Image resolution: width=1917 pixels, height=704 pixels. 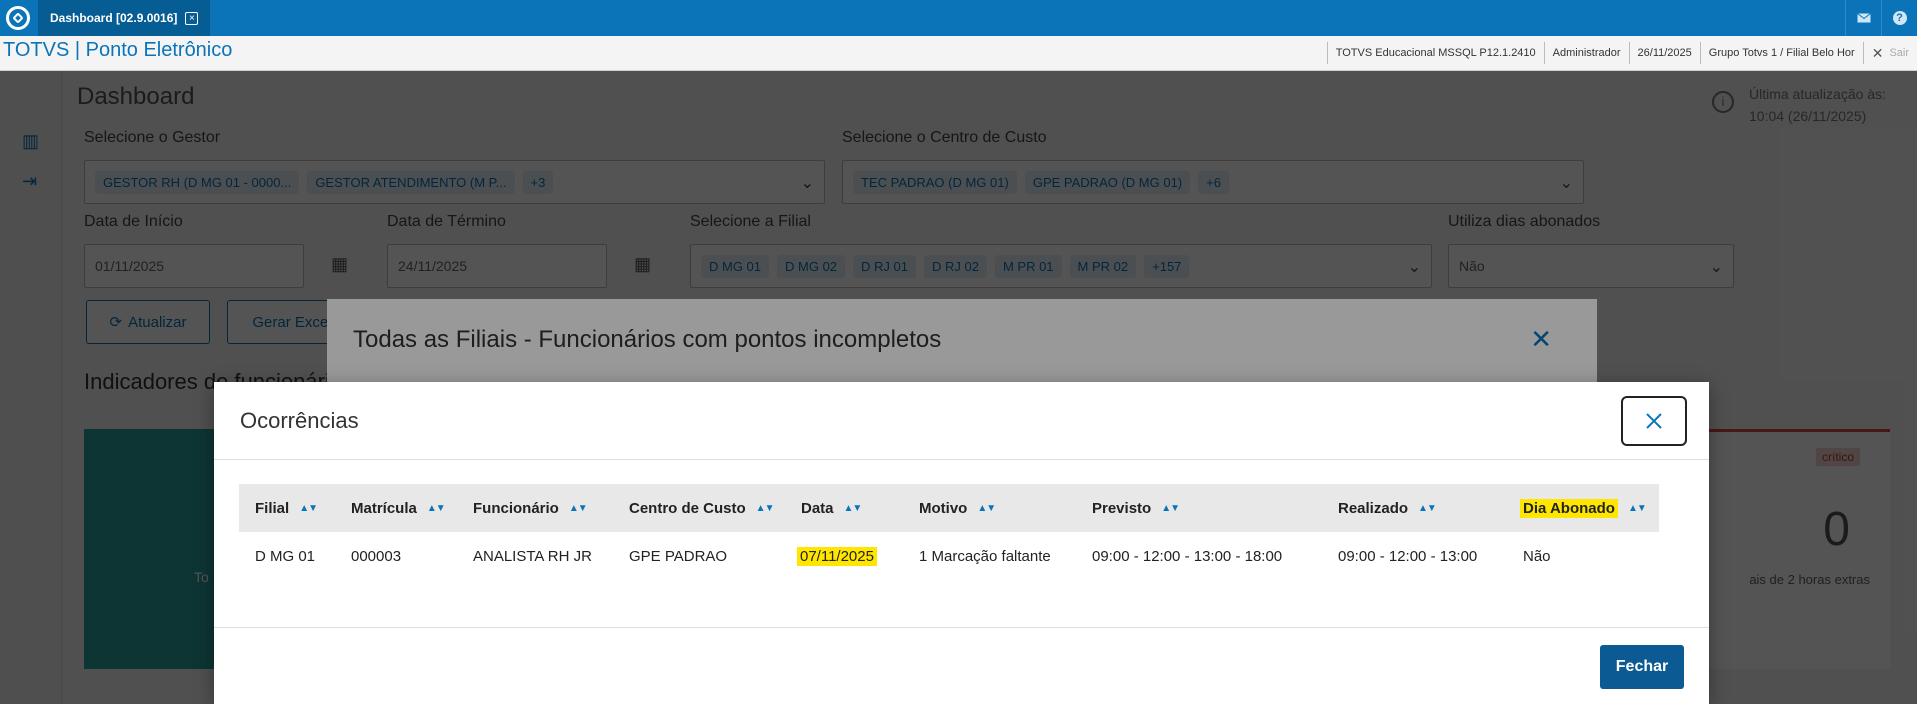 I want to click on brand-title: TOTVS | Ponto Eletrônico, so click(x=118, y=50).